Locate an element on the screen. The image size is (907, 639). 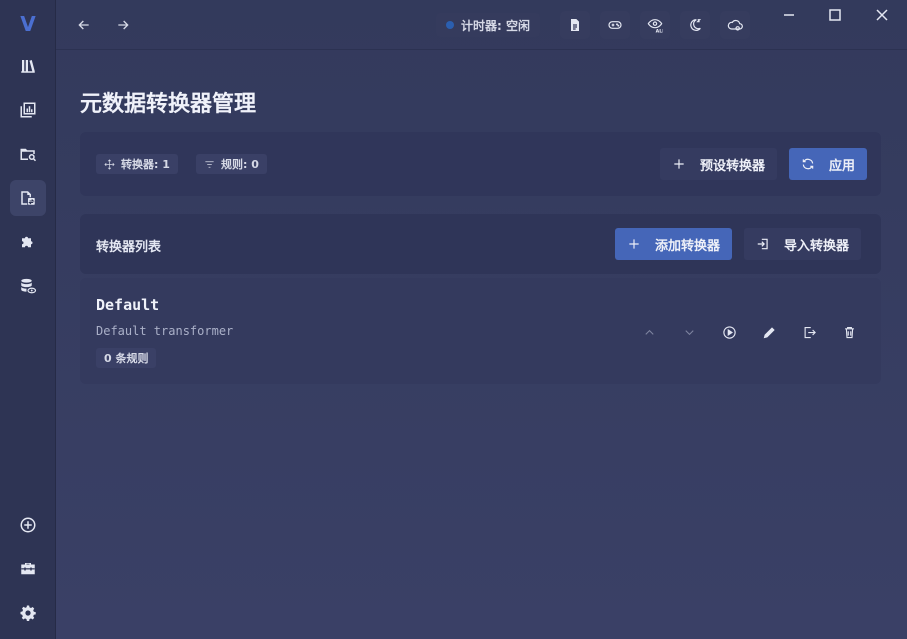
transformer-rules-label: 0 条规则 is located at coordinates (126, 358).